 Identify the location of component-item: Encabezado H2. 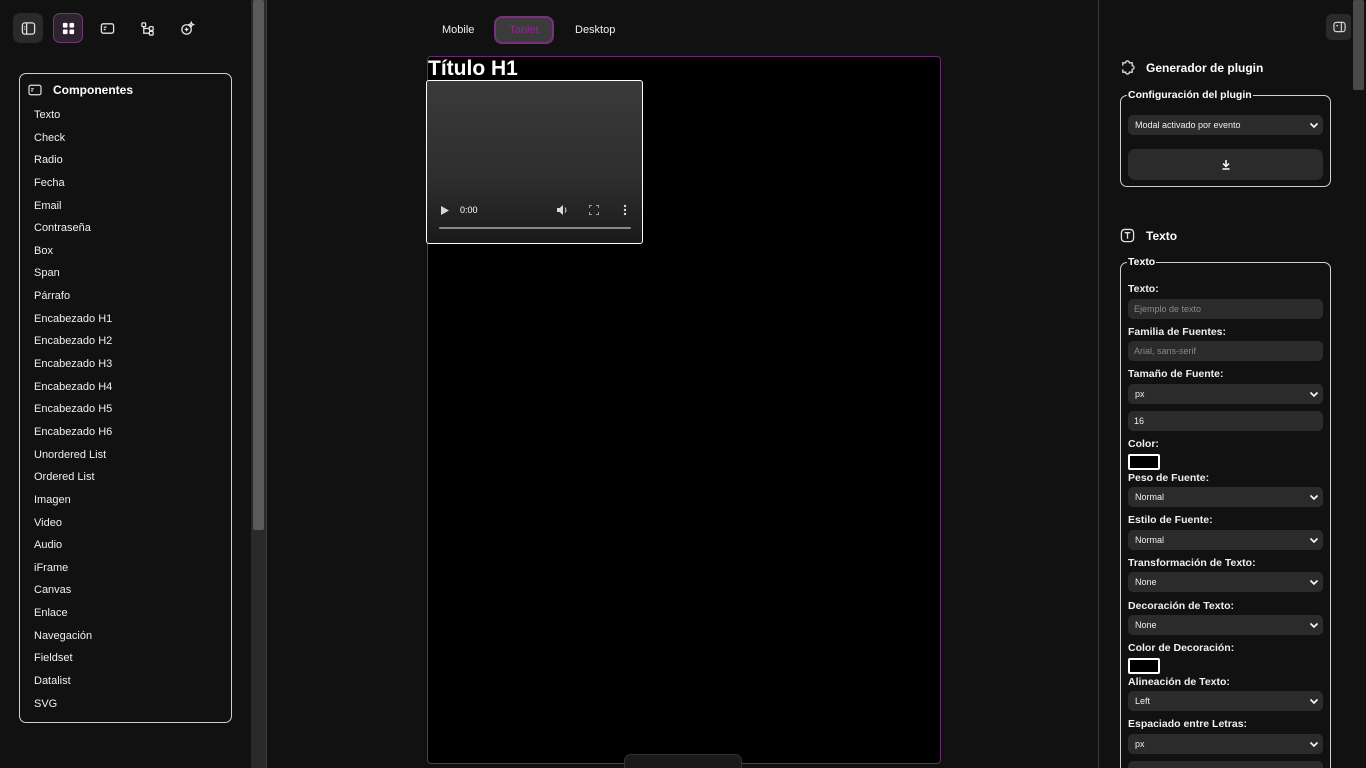
(73, 341).